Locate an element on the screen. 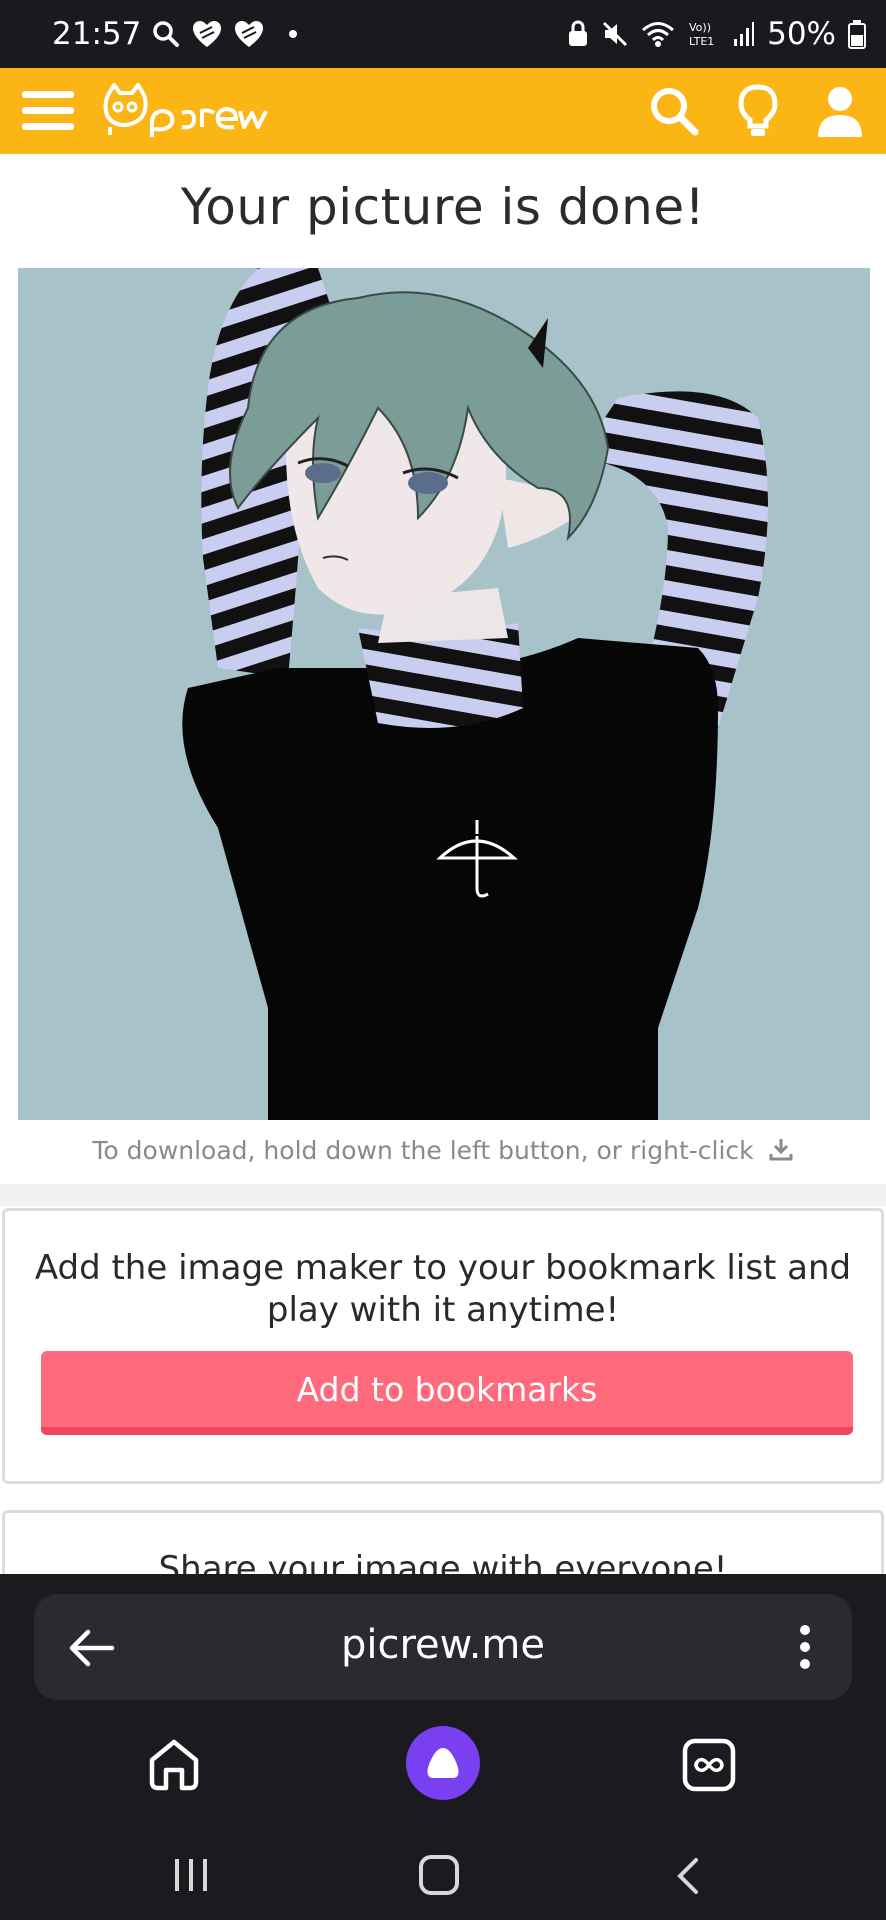 This screenshot has width=886, height=1920. home-icon is located at coordinates (174, 1766).